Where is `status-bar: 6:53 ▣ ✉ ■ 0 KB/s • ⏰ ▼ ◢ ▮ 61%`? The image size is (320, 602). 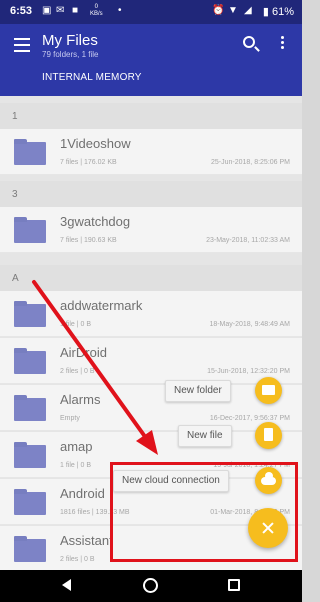 status-bar: 6:53 ▣ ✉ ■ 0 KB/s • ⏰ ▼ ◢ ▮ 61% is located at coordinates (151, 12).